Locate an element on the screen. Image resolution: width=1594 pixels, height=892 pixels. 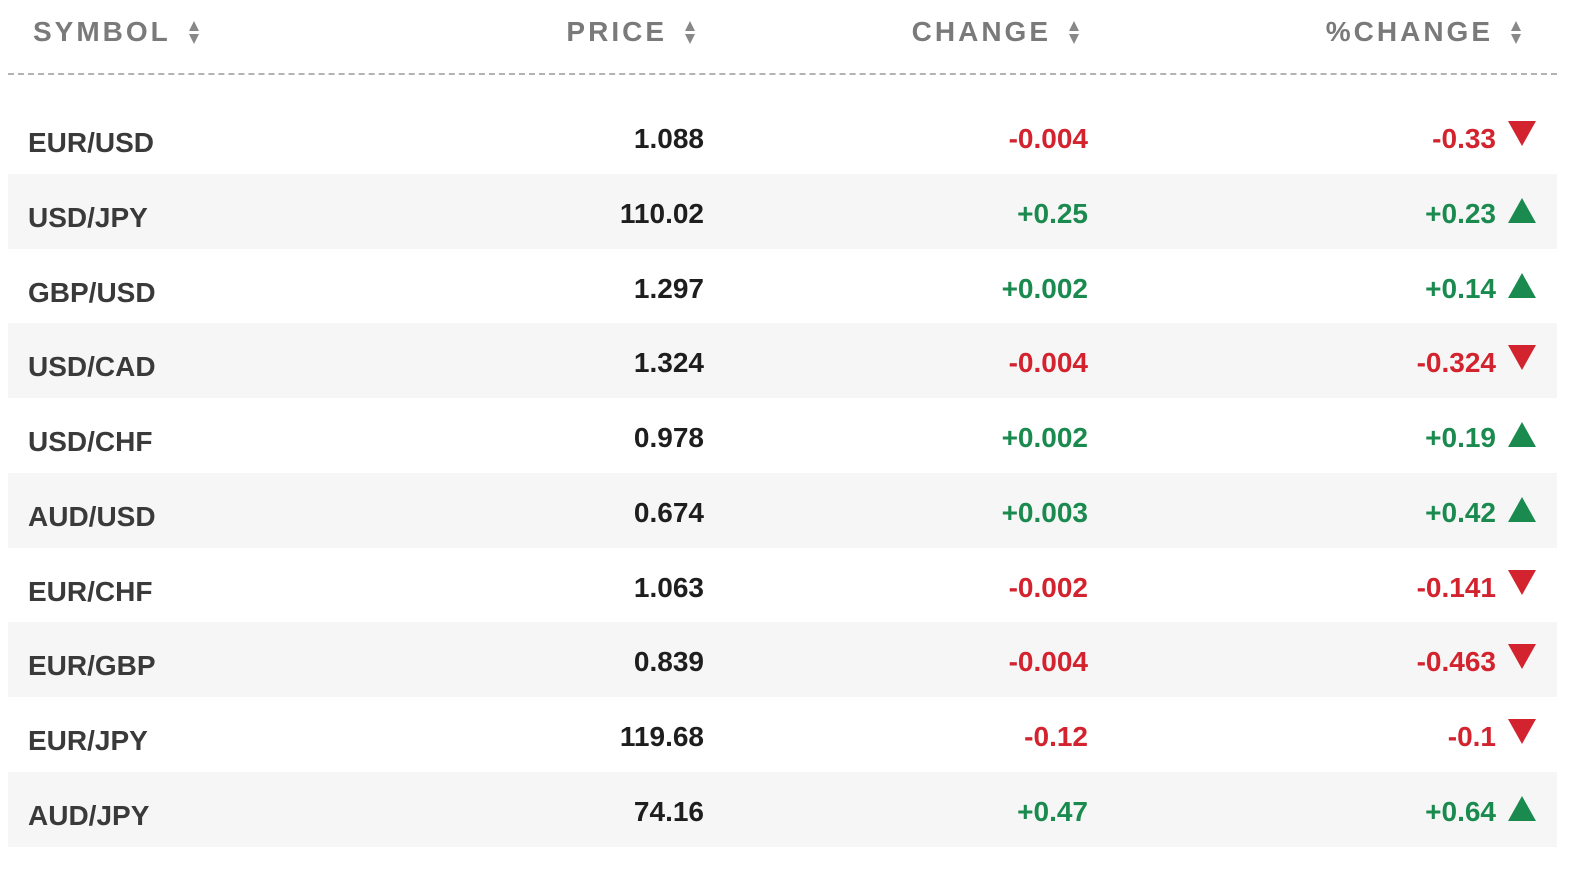
price-cell: 1.324 is located at coordinates (668, 363).